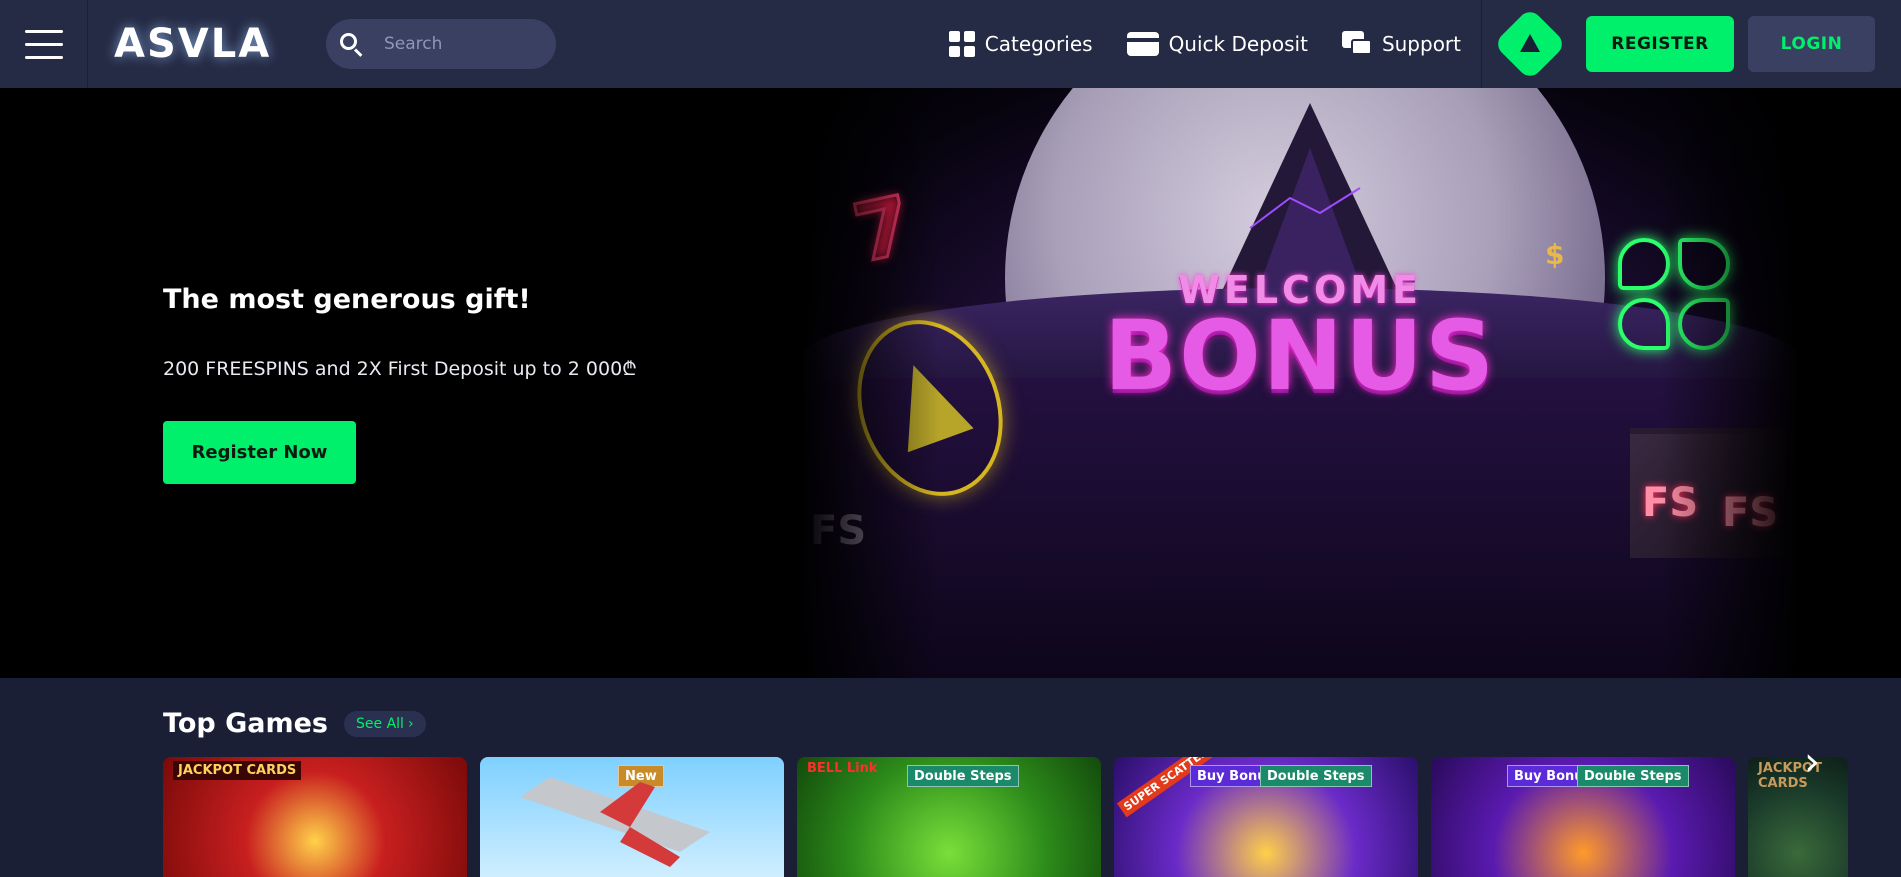 The height and width of the screenshot is (877, 1901). What do you see at coordinates (1530, 44) in the screenshot?
I see `brand-diamond-icon` at bounding box center [1530, 44].